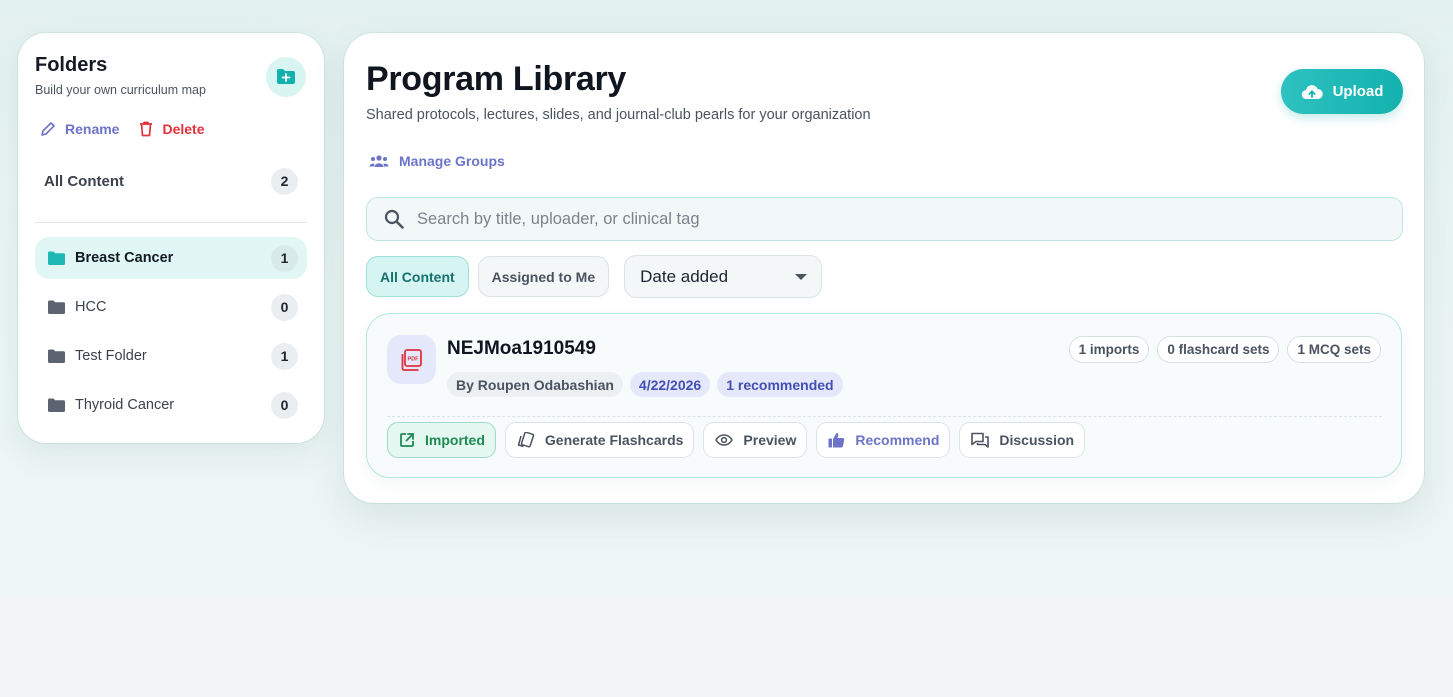 The width and height of the screenshot is (1453, 697). I want to click on recommend-label: Recommend, so click(897, 440).